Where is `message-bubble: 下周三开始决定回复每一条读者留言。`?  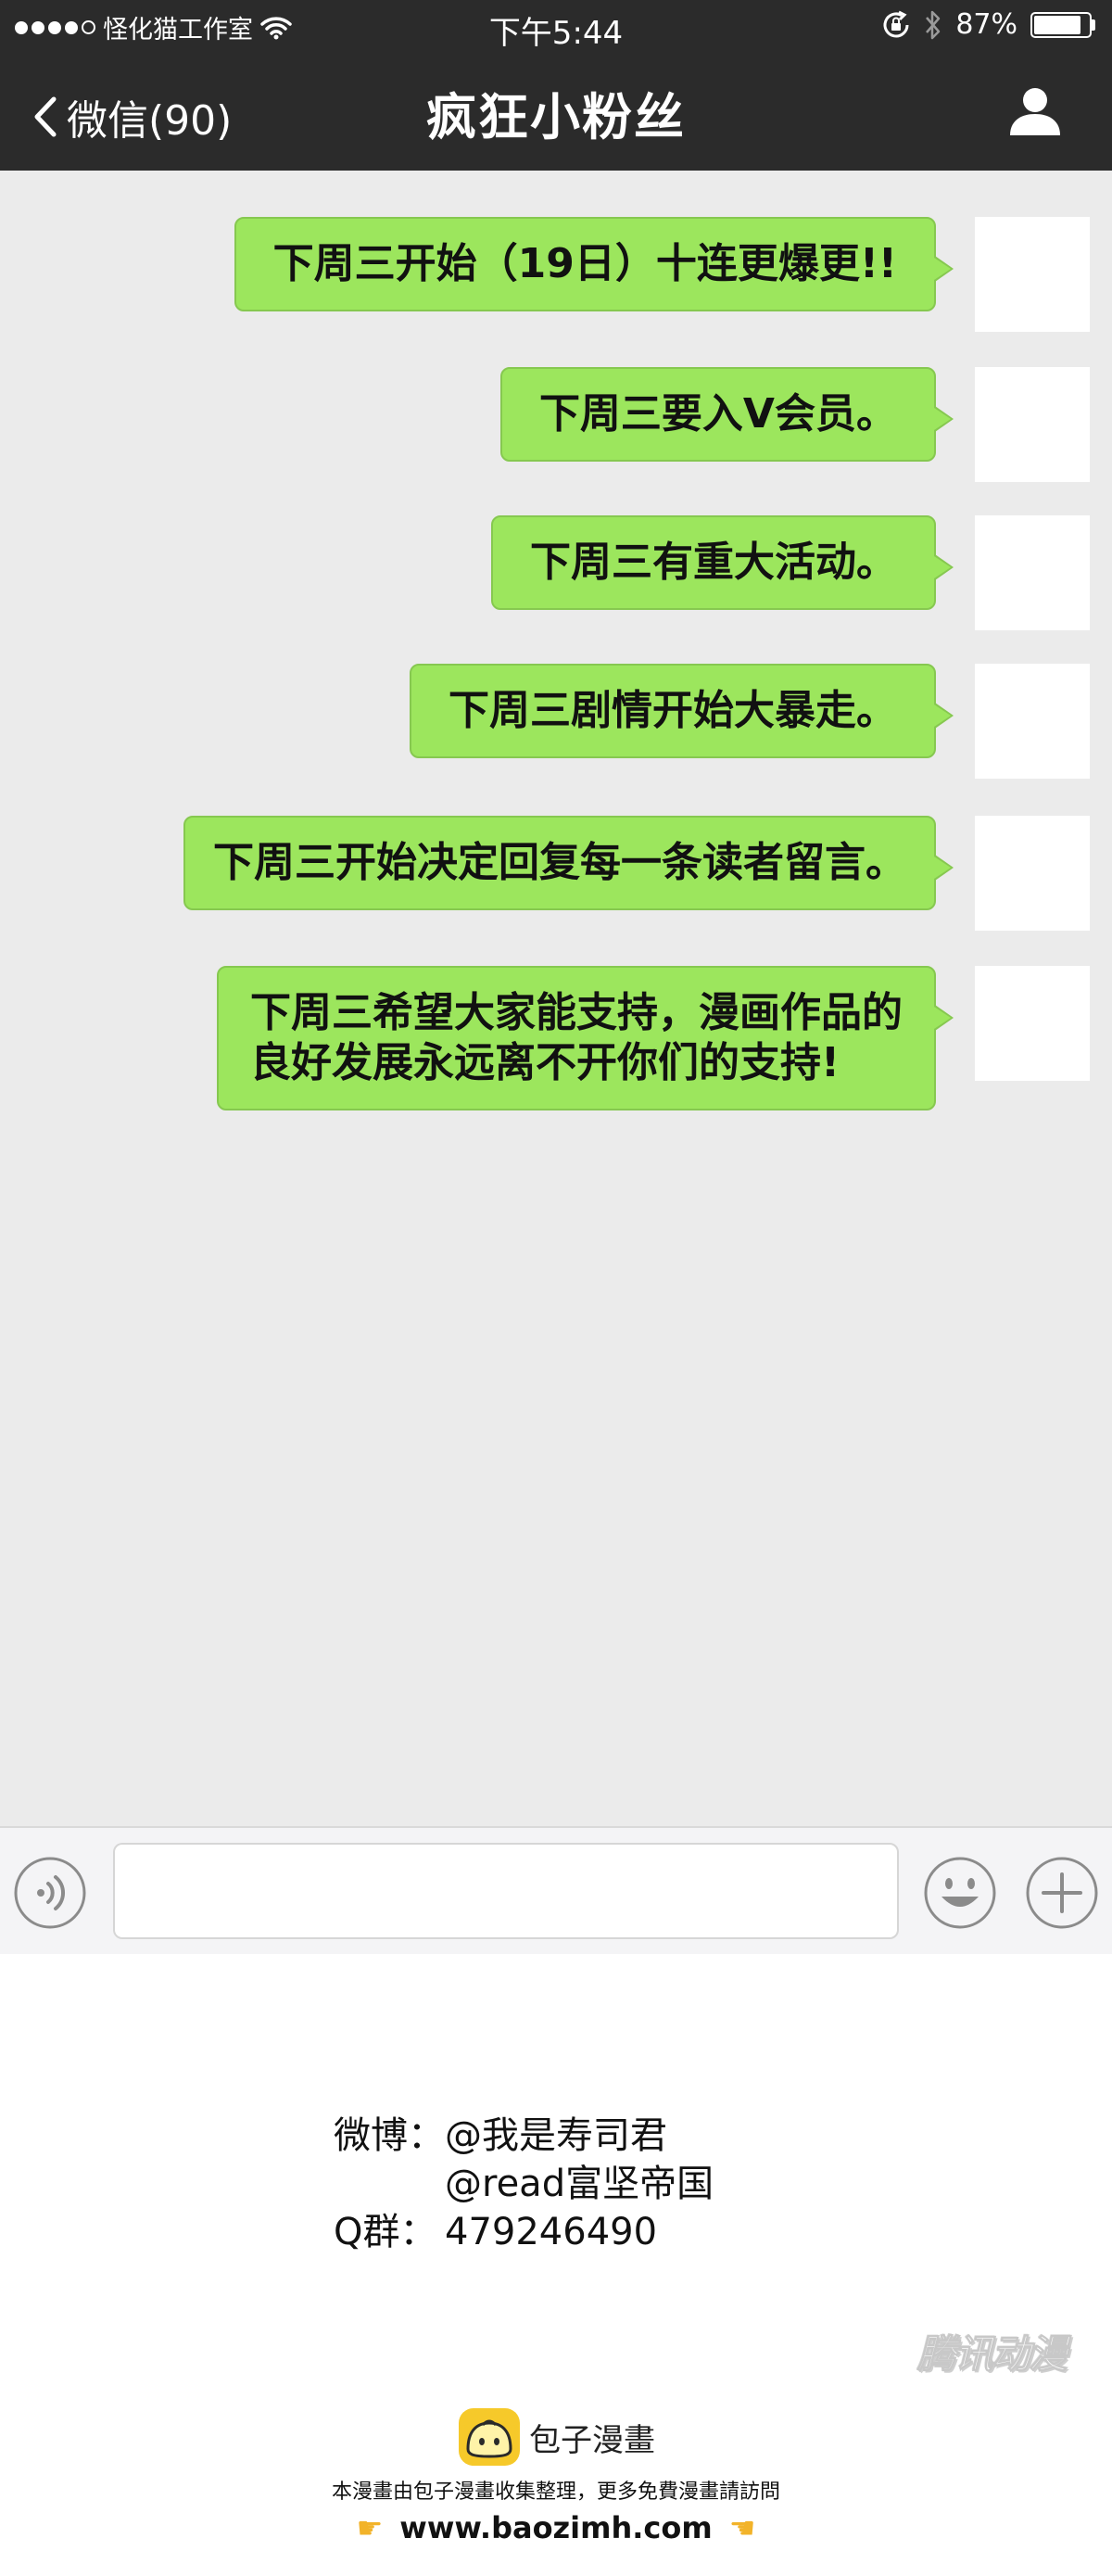 message-bubble: 下周三开始决定回复每一条读者留言。 is located at coordinates (568, 863).